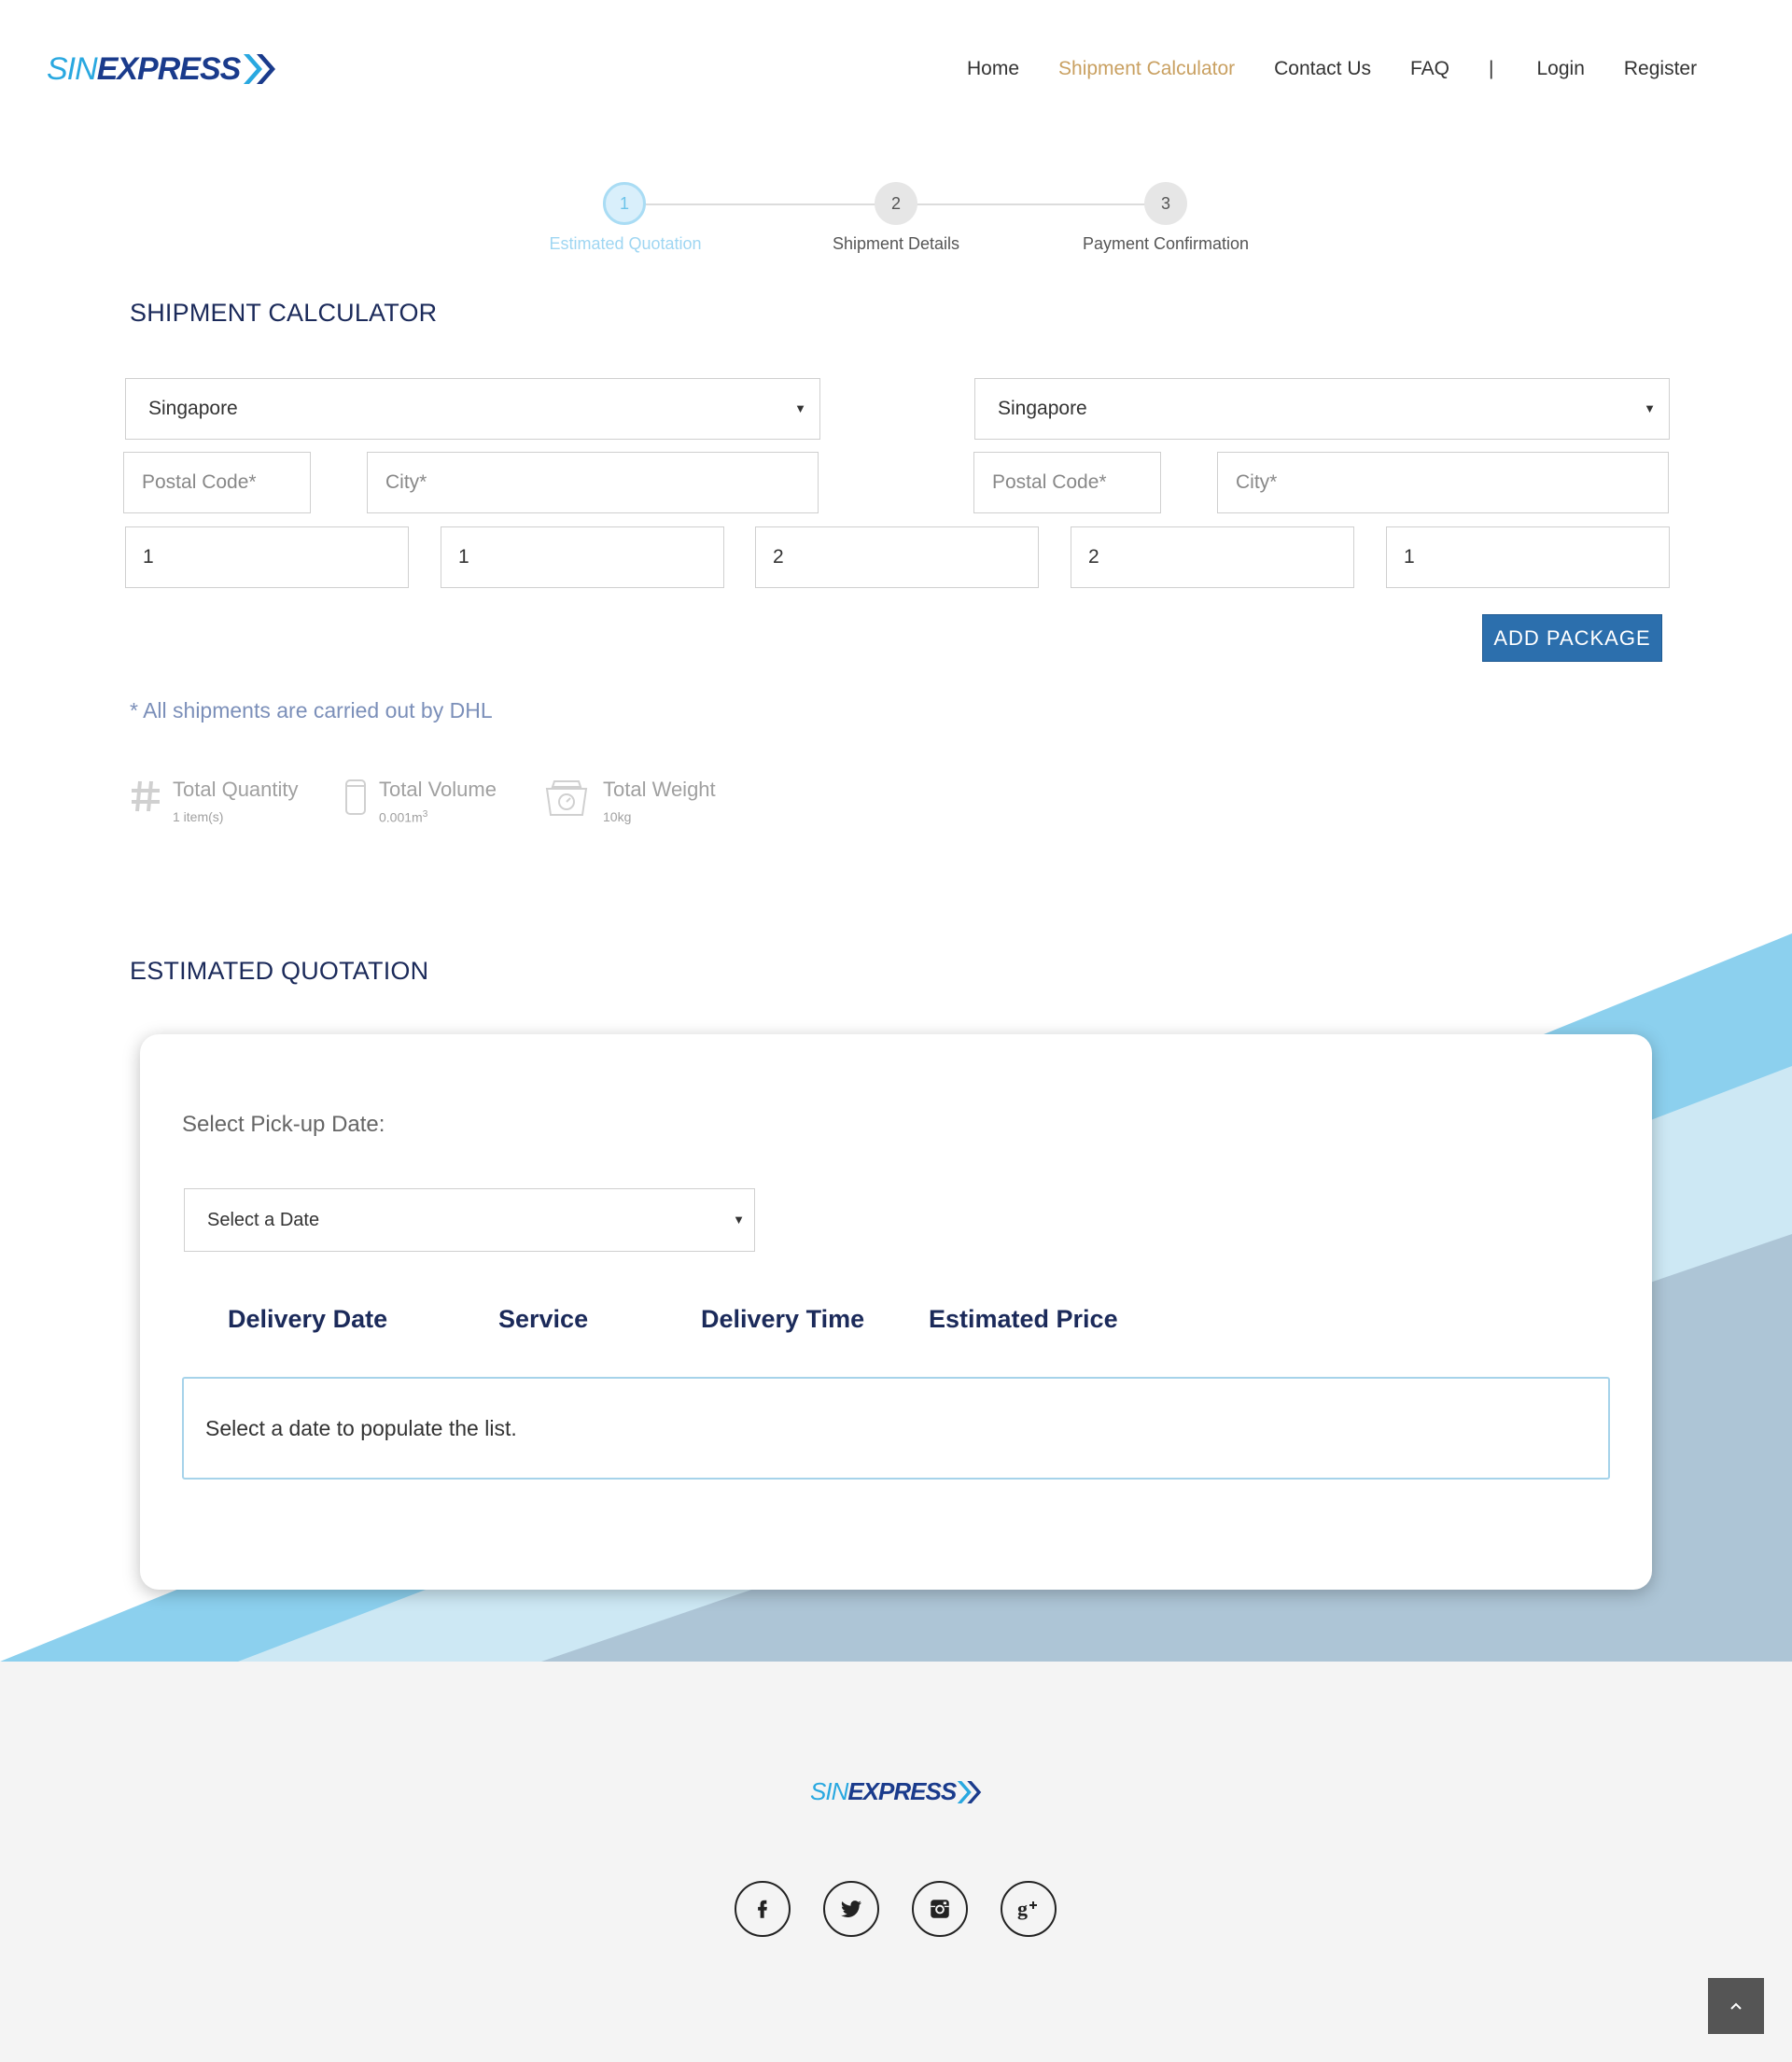  I want to click on estimated-quotation-title: ESTIMATED QUOTATION, so click(279, 971).